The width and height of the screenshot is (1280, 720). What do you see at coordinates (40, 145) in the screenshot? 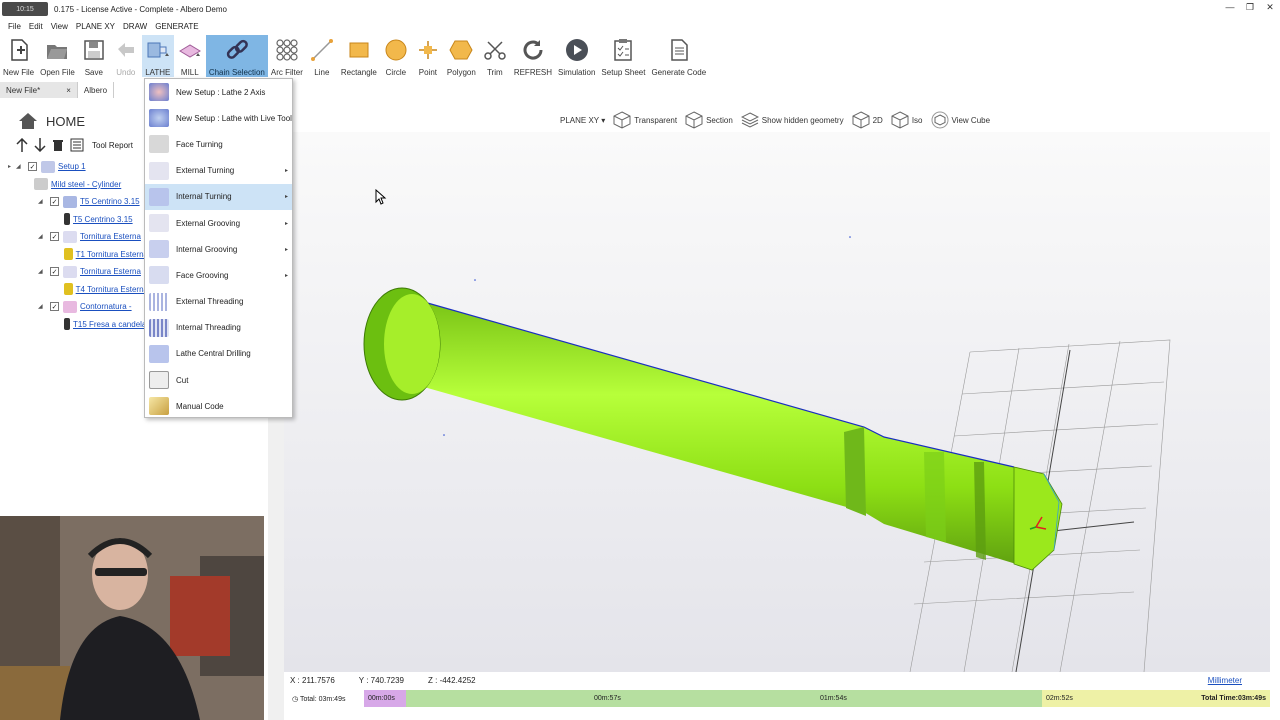
I see `move-down-icon` at bounding box center [40, 145].